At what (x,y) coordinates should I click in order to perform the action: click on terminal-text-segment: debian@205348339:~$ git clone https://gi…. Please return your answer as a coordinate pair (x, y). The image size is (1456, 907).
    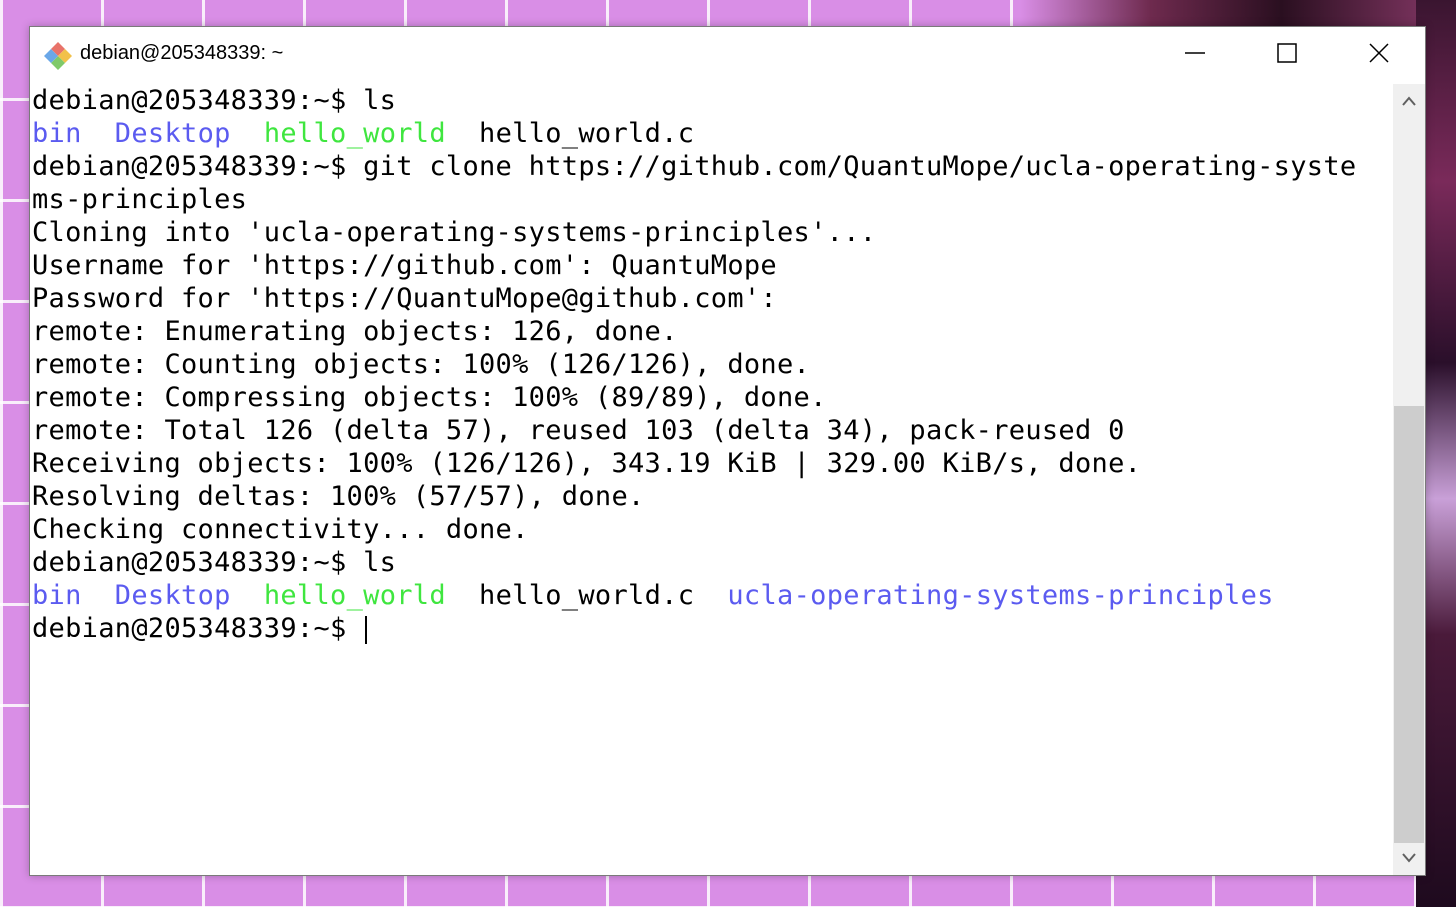
    Looking at the image, I should click on (694, 166).